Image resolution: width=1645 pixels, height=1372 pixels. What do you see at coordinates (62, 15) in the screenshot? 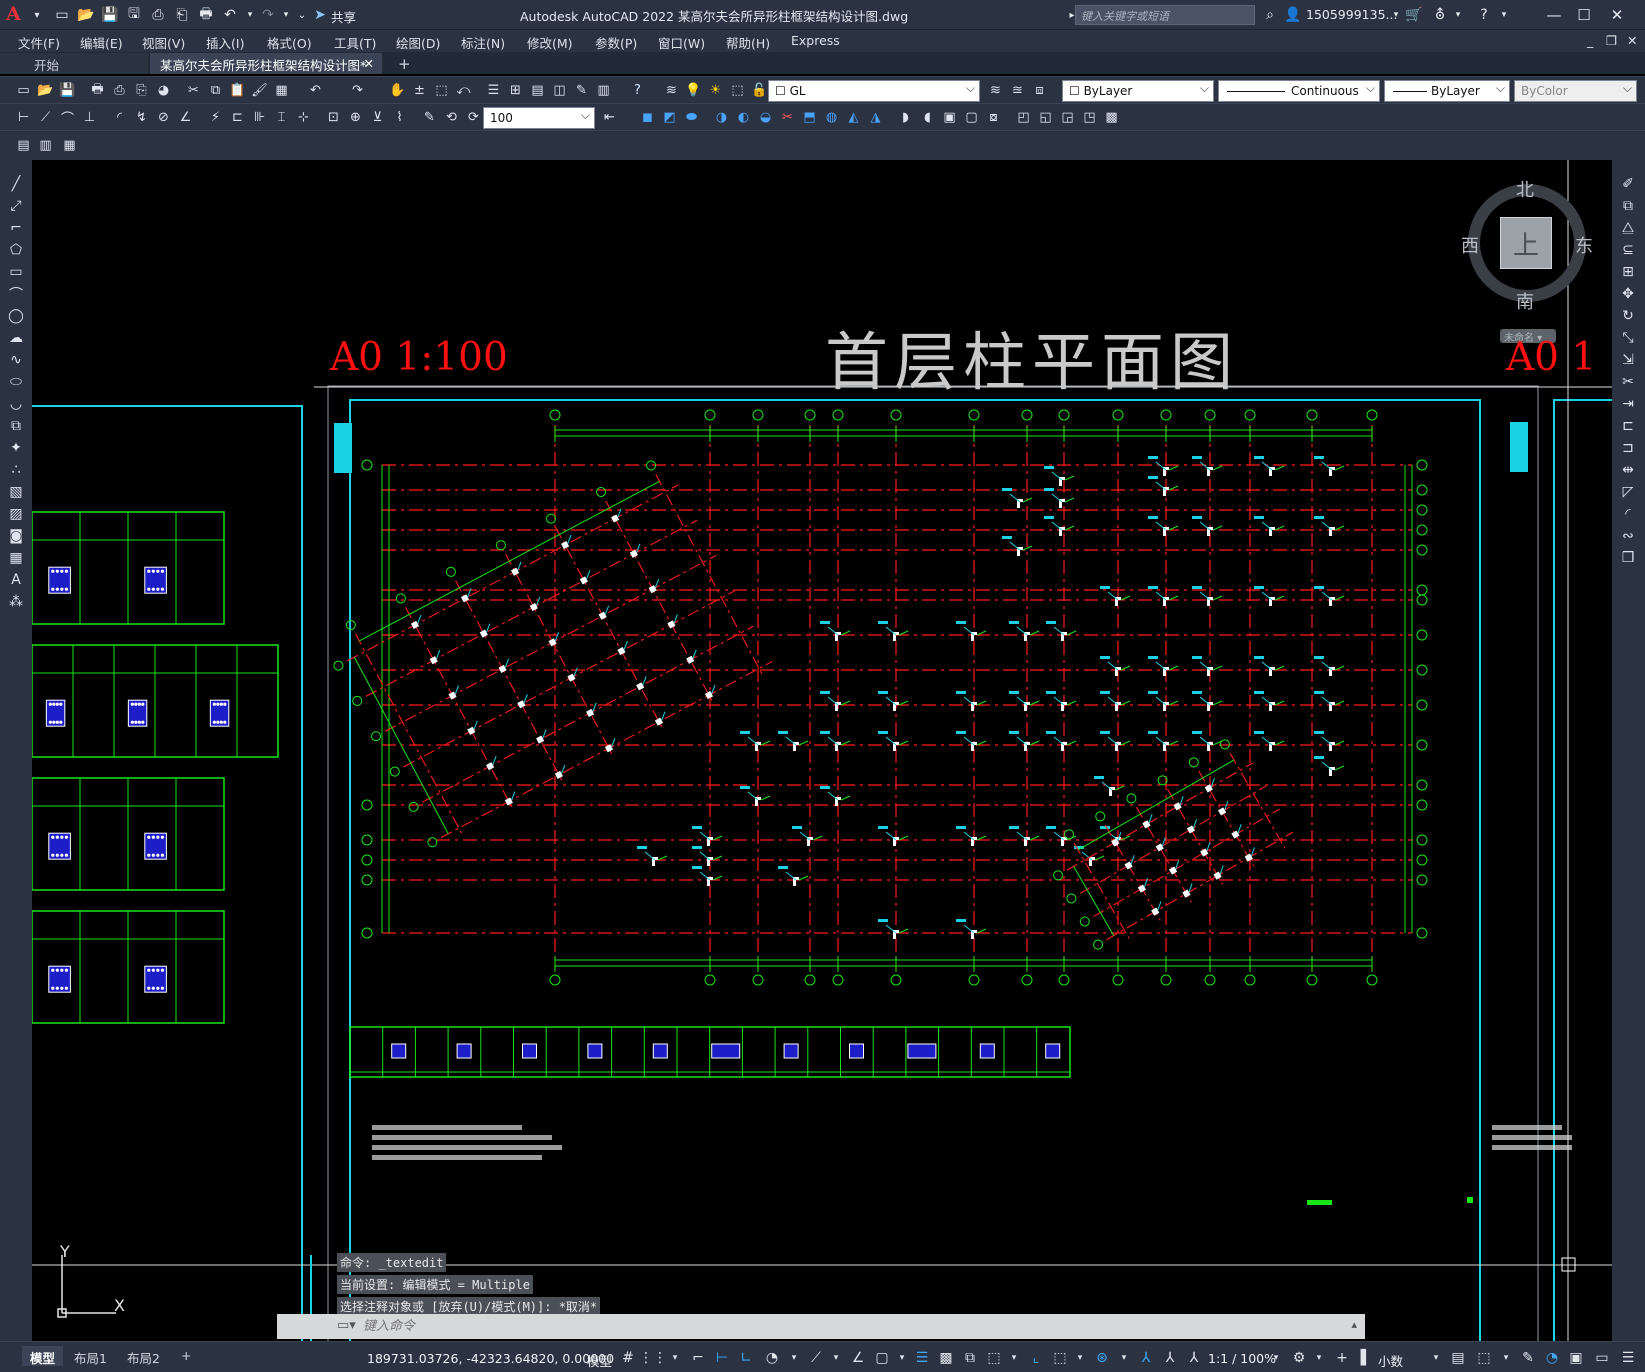
I see `new-file-icon: ▭` at bounding box center [62, 15].